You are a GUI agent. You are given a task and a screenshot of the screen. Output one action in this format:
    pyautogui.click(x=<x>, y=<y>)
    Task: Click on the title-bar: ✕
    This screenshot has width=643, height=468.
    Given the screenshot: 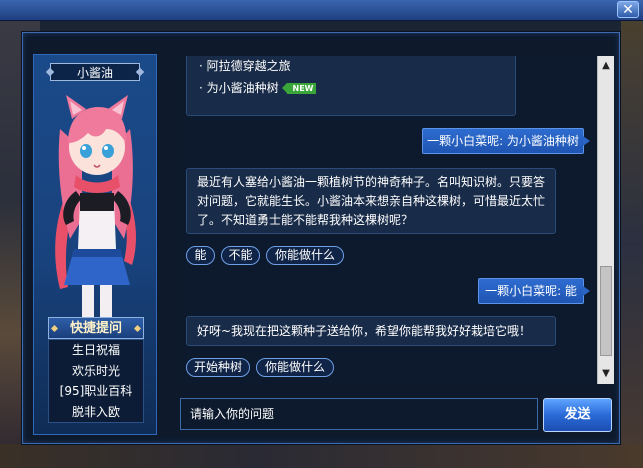 What is the action you would take?
    pyautogui.click(x=321, y=10)
    